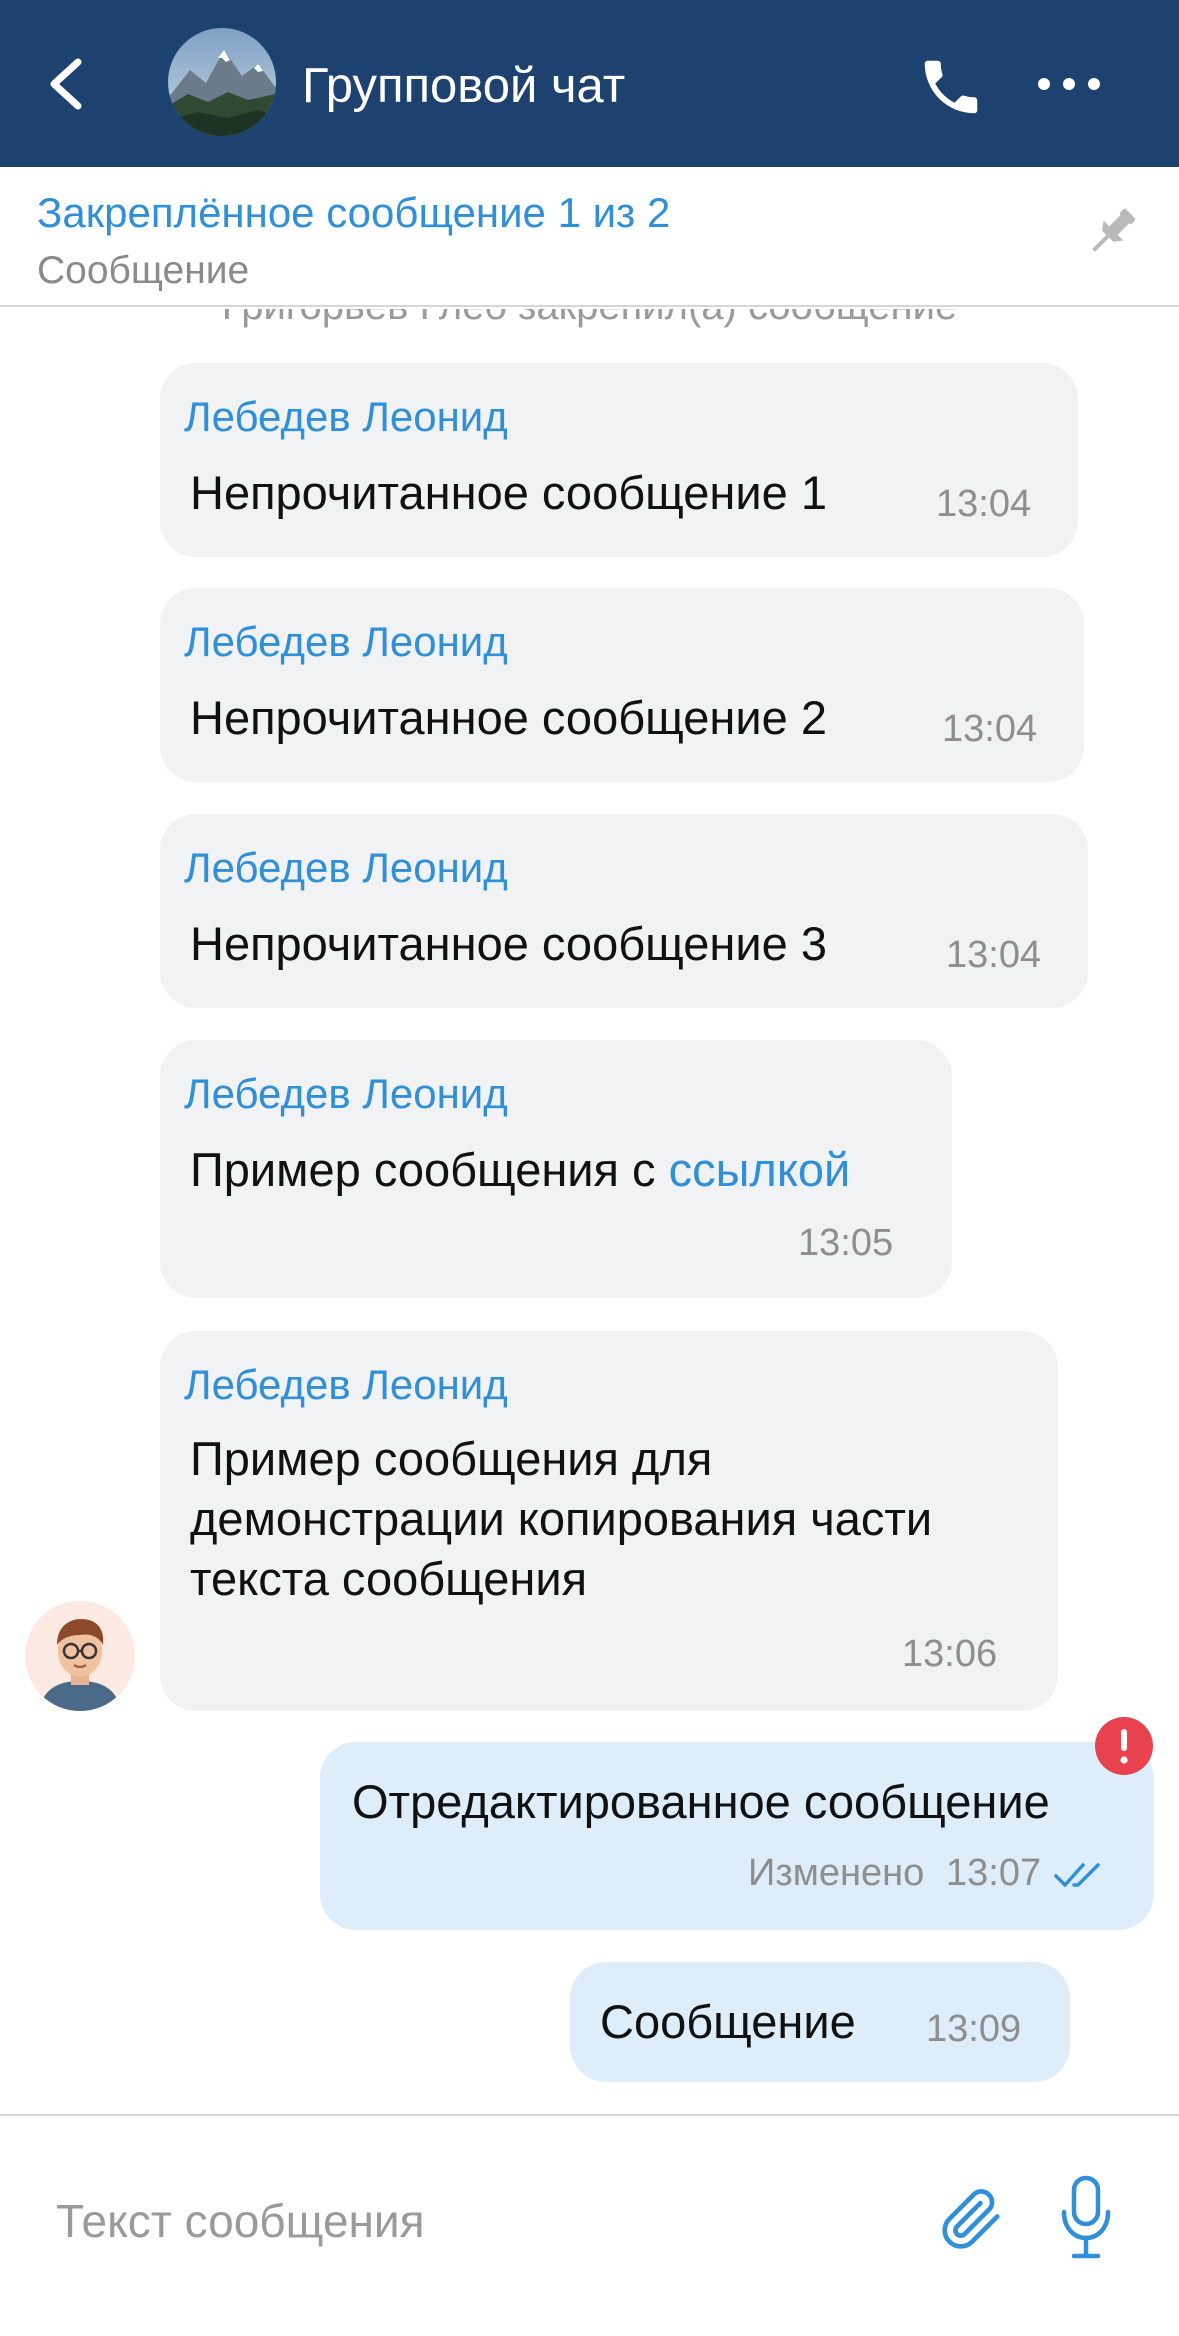 This screenshot has width=1179, height=2336. What do you see at coordinates (429, 1169) in the screenshot?
I see `message-text-prefix: Пример сообщения с` at bounding box center [429, 1169].